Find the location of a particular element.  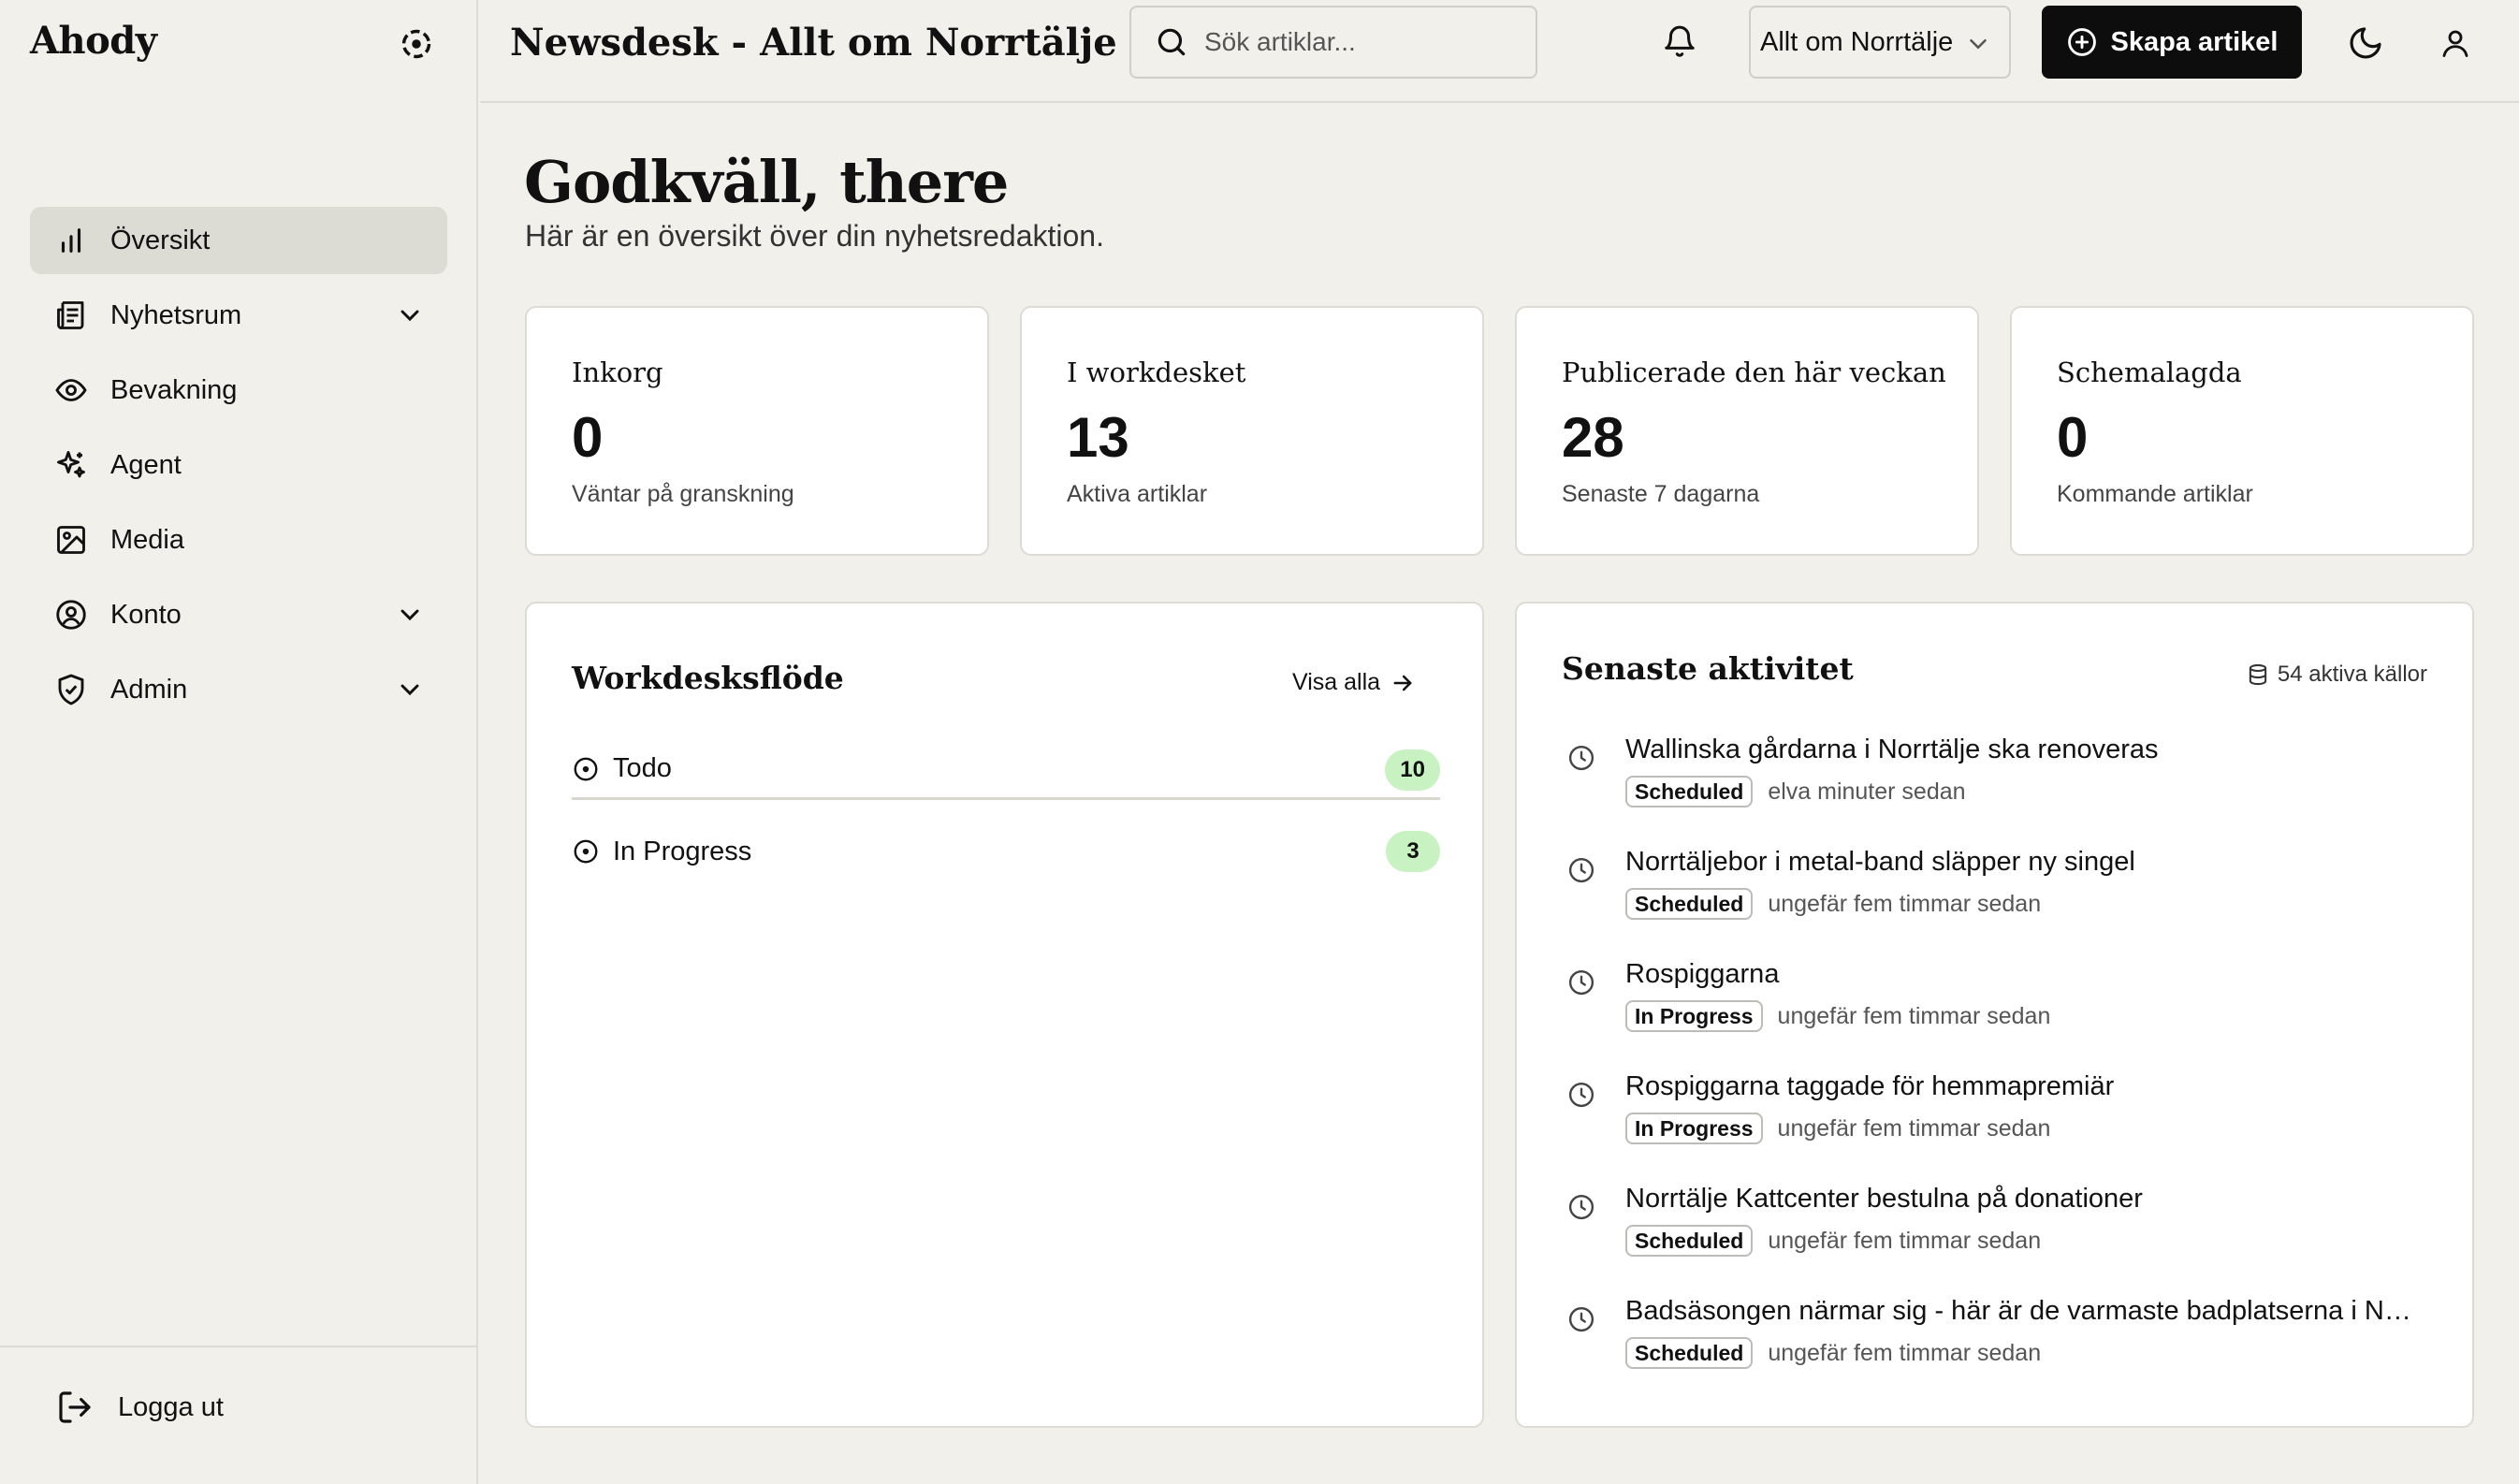

user-icon is located at coordinates (2455, 43).